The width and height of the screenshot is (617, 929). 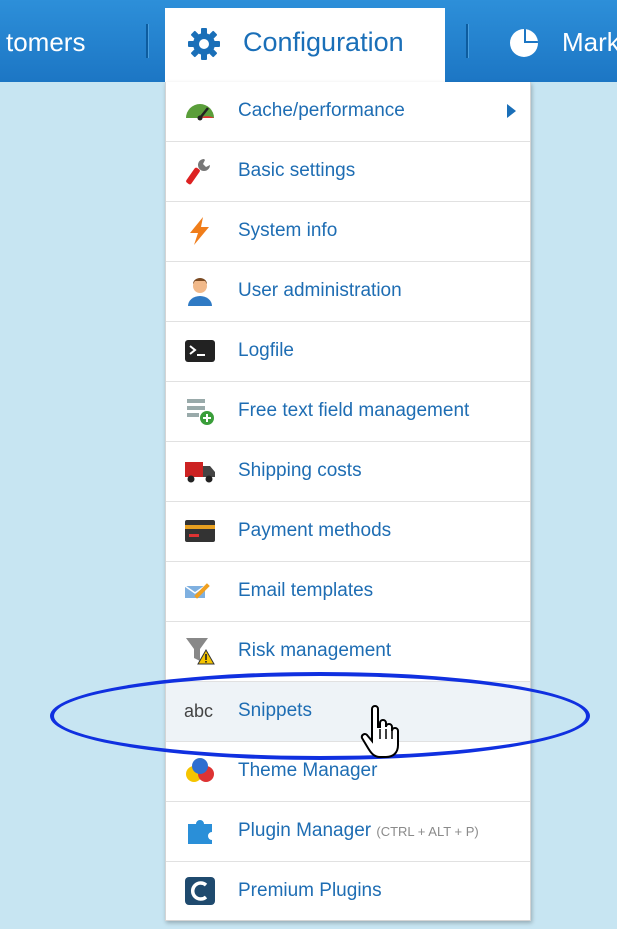 I want to click on email-pencil-icon, so click(x=197, y=591).